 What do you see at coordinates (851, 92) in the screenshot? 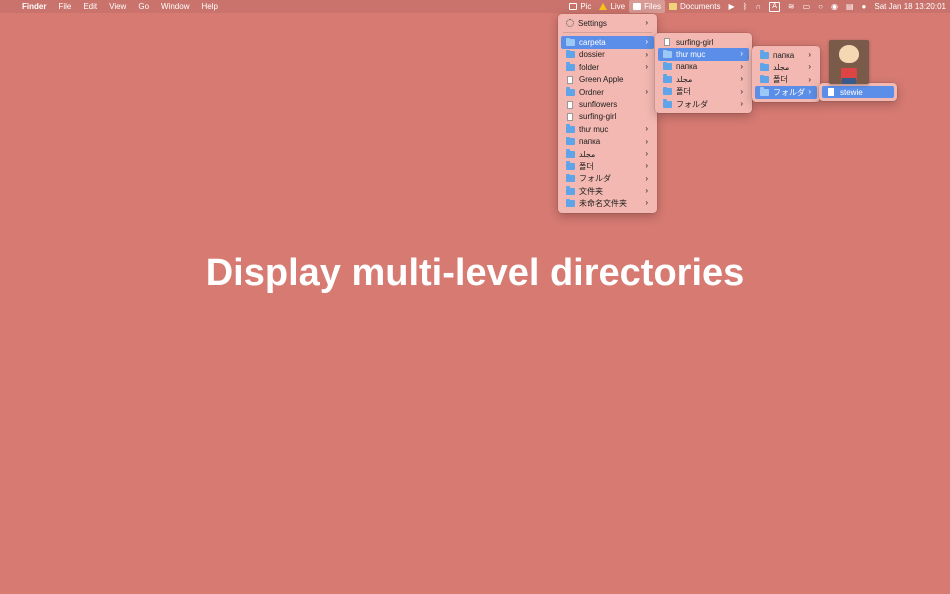
I see `menu-item-label: stewie` at bounding box center [851, 92].